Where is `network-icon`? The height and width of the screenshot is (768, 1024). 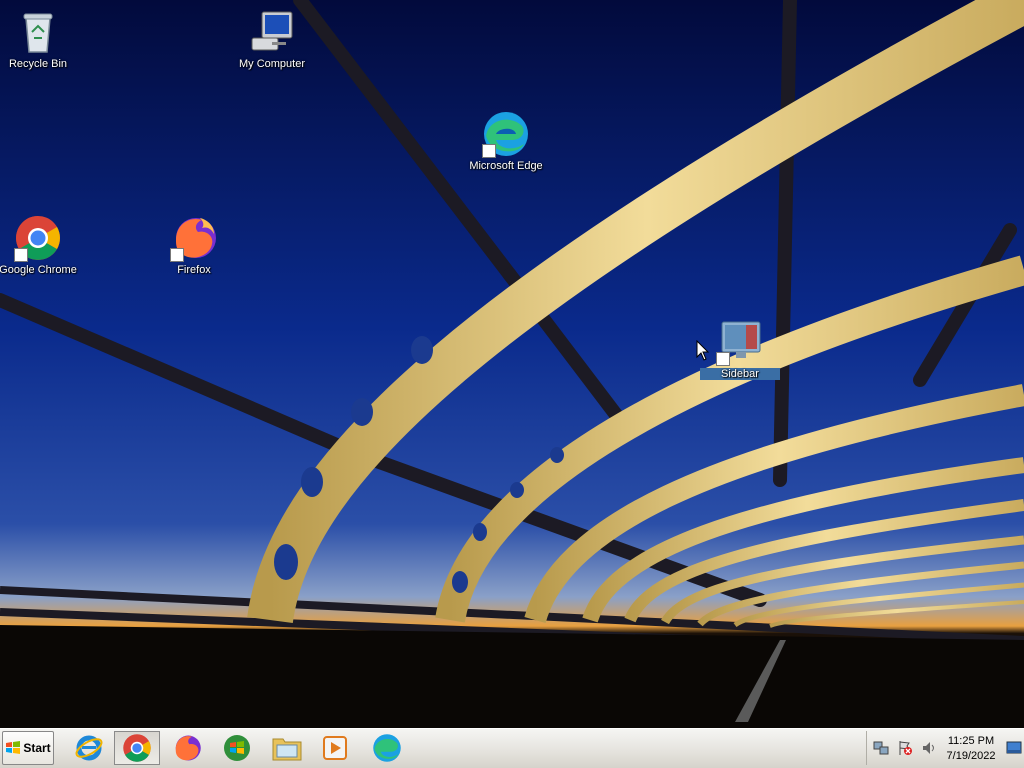 network-icon is located at coordinates (881, 748).